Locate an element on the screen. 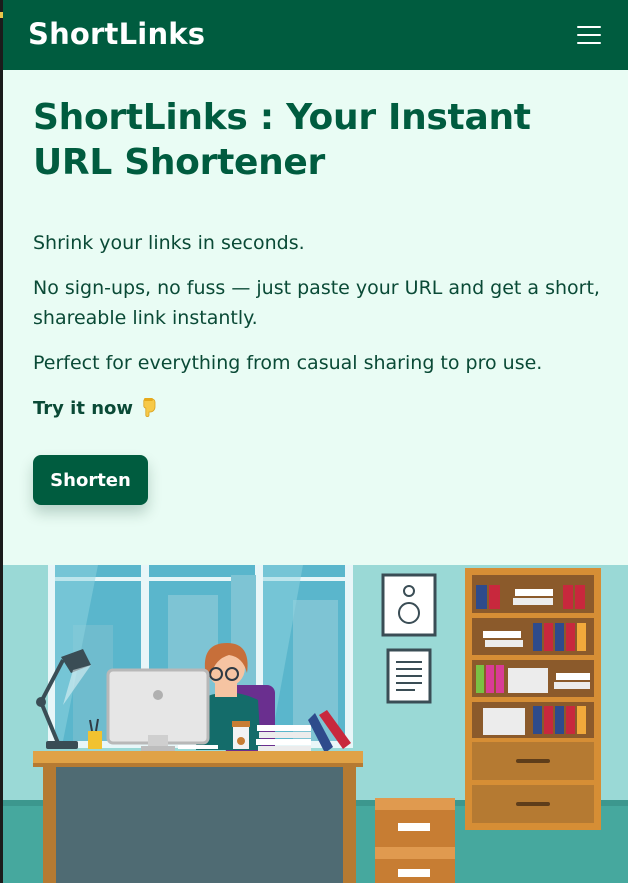  hero-paragraph-1: Shrink your links in seconds. is located at coordinates (169, 243).